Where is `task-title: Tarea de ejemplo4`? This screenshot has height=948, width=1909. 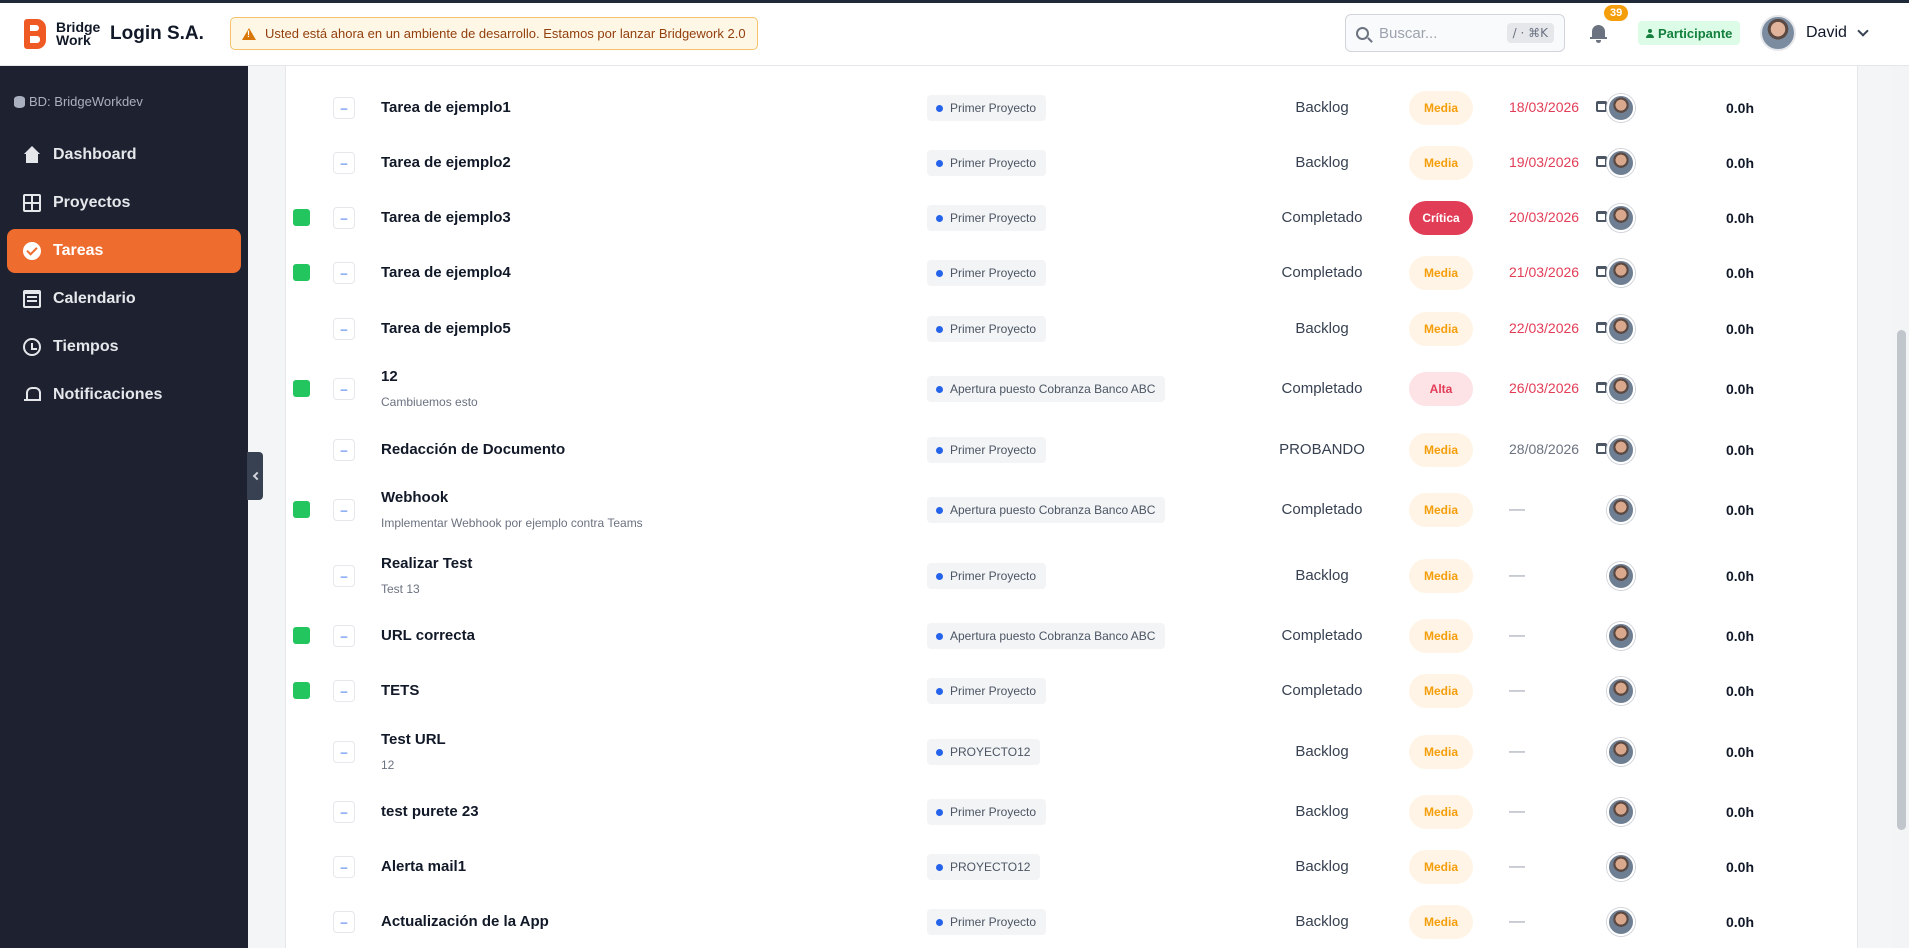 task-title: Tarea de ejemplo4 is located at coordinates (446, 272).